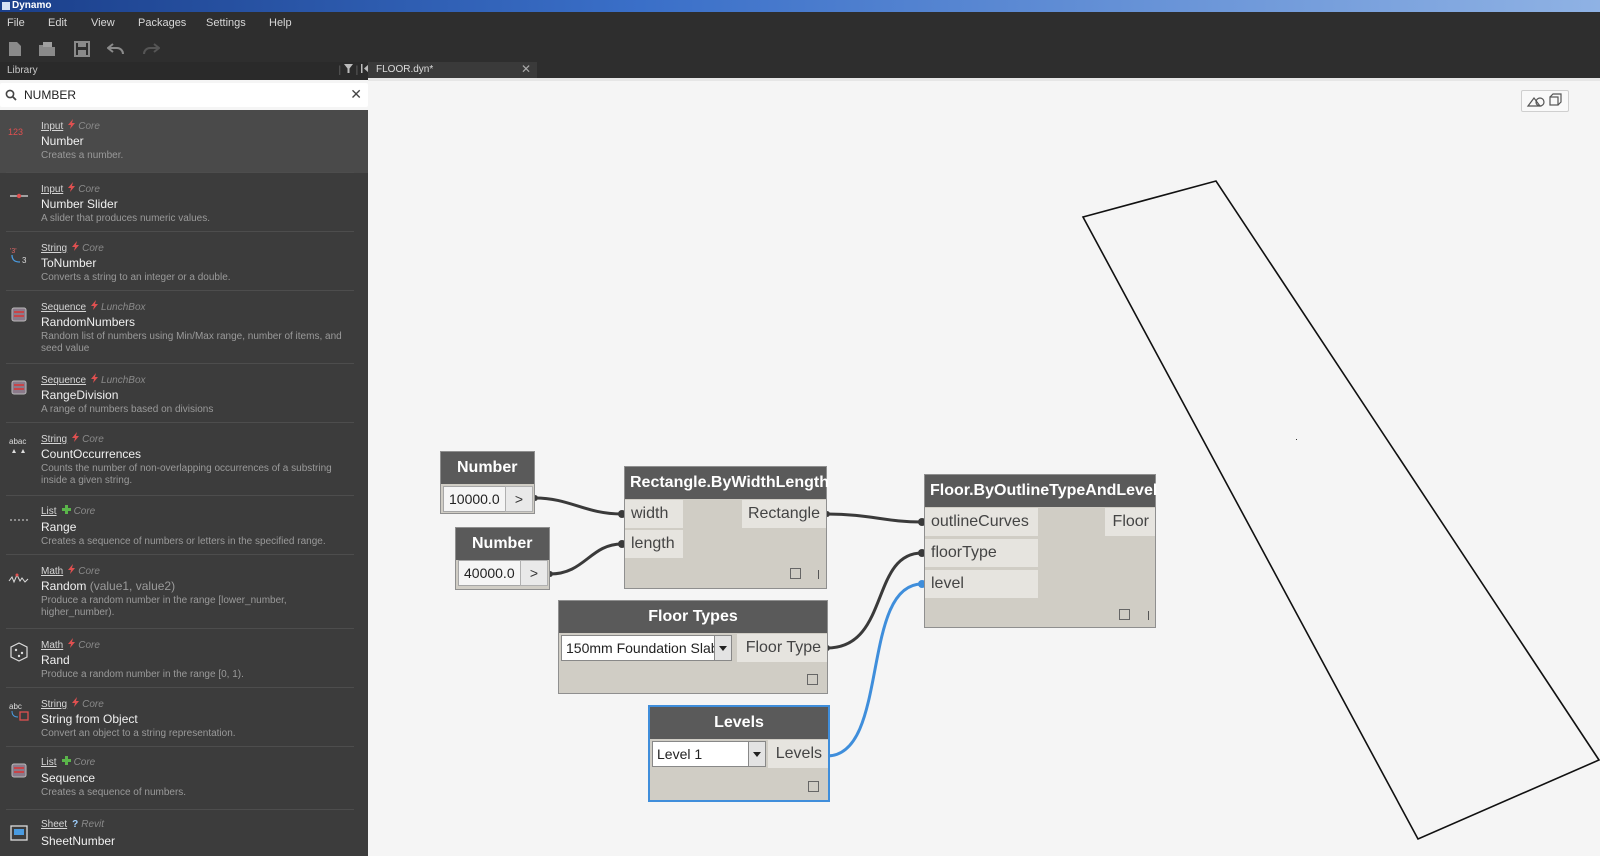 The height and width of the screenshot is (856, 1600). What do you see at coordinates (739, 723) in the screenshot?
I see `node-title: Levels` at bounding box center [739, 723].